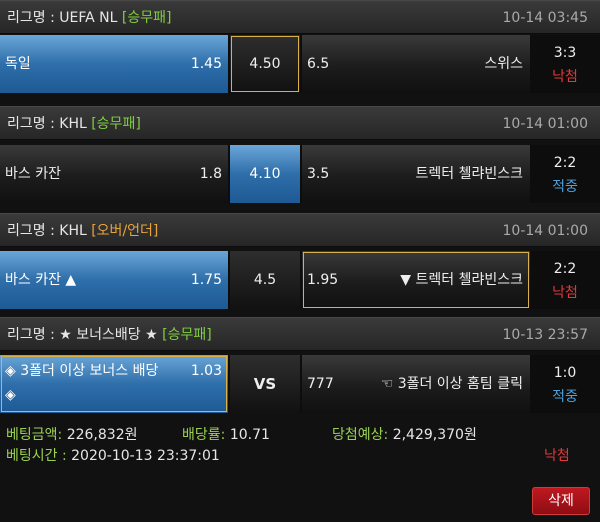 This screenshot has width=600, height=522. Describe the element at coordinates (300, 17) in the screenshot. I see `bet-header: 리그명 : UEFA NL [승무패] 10-14 03:45` at that location.